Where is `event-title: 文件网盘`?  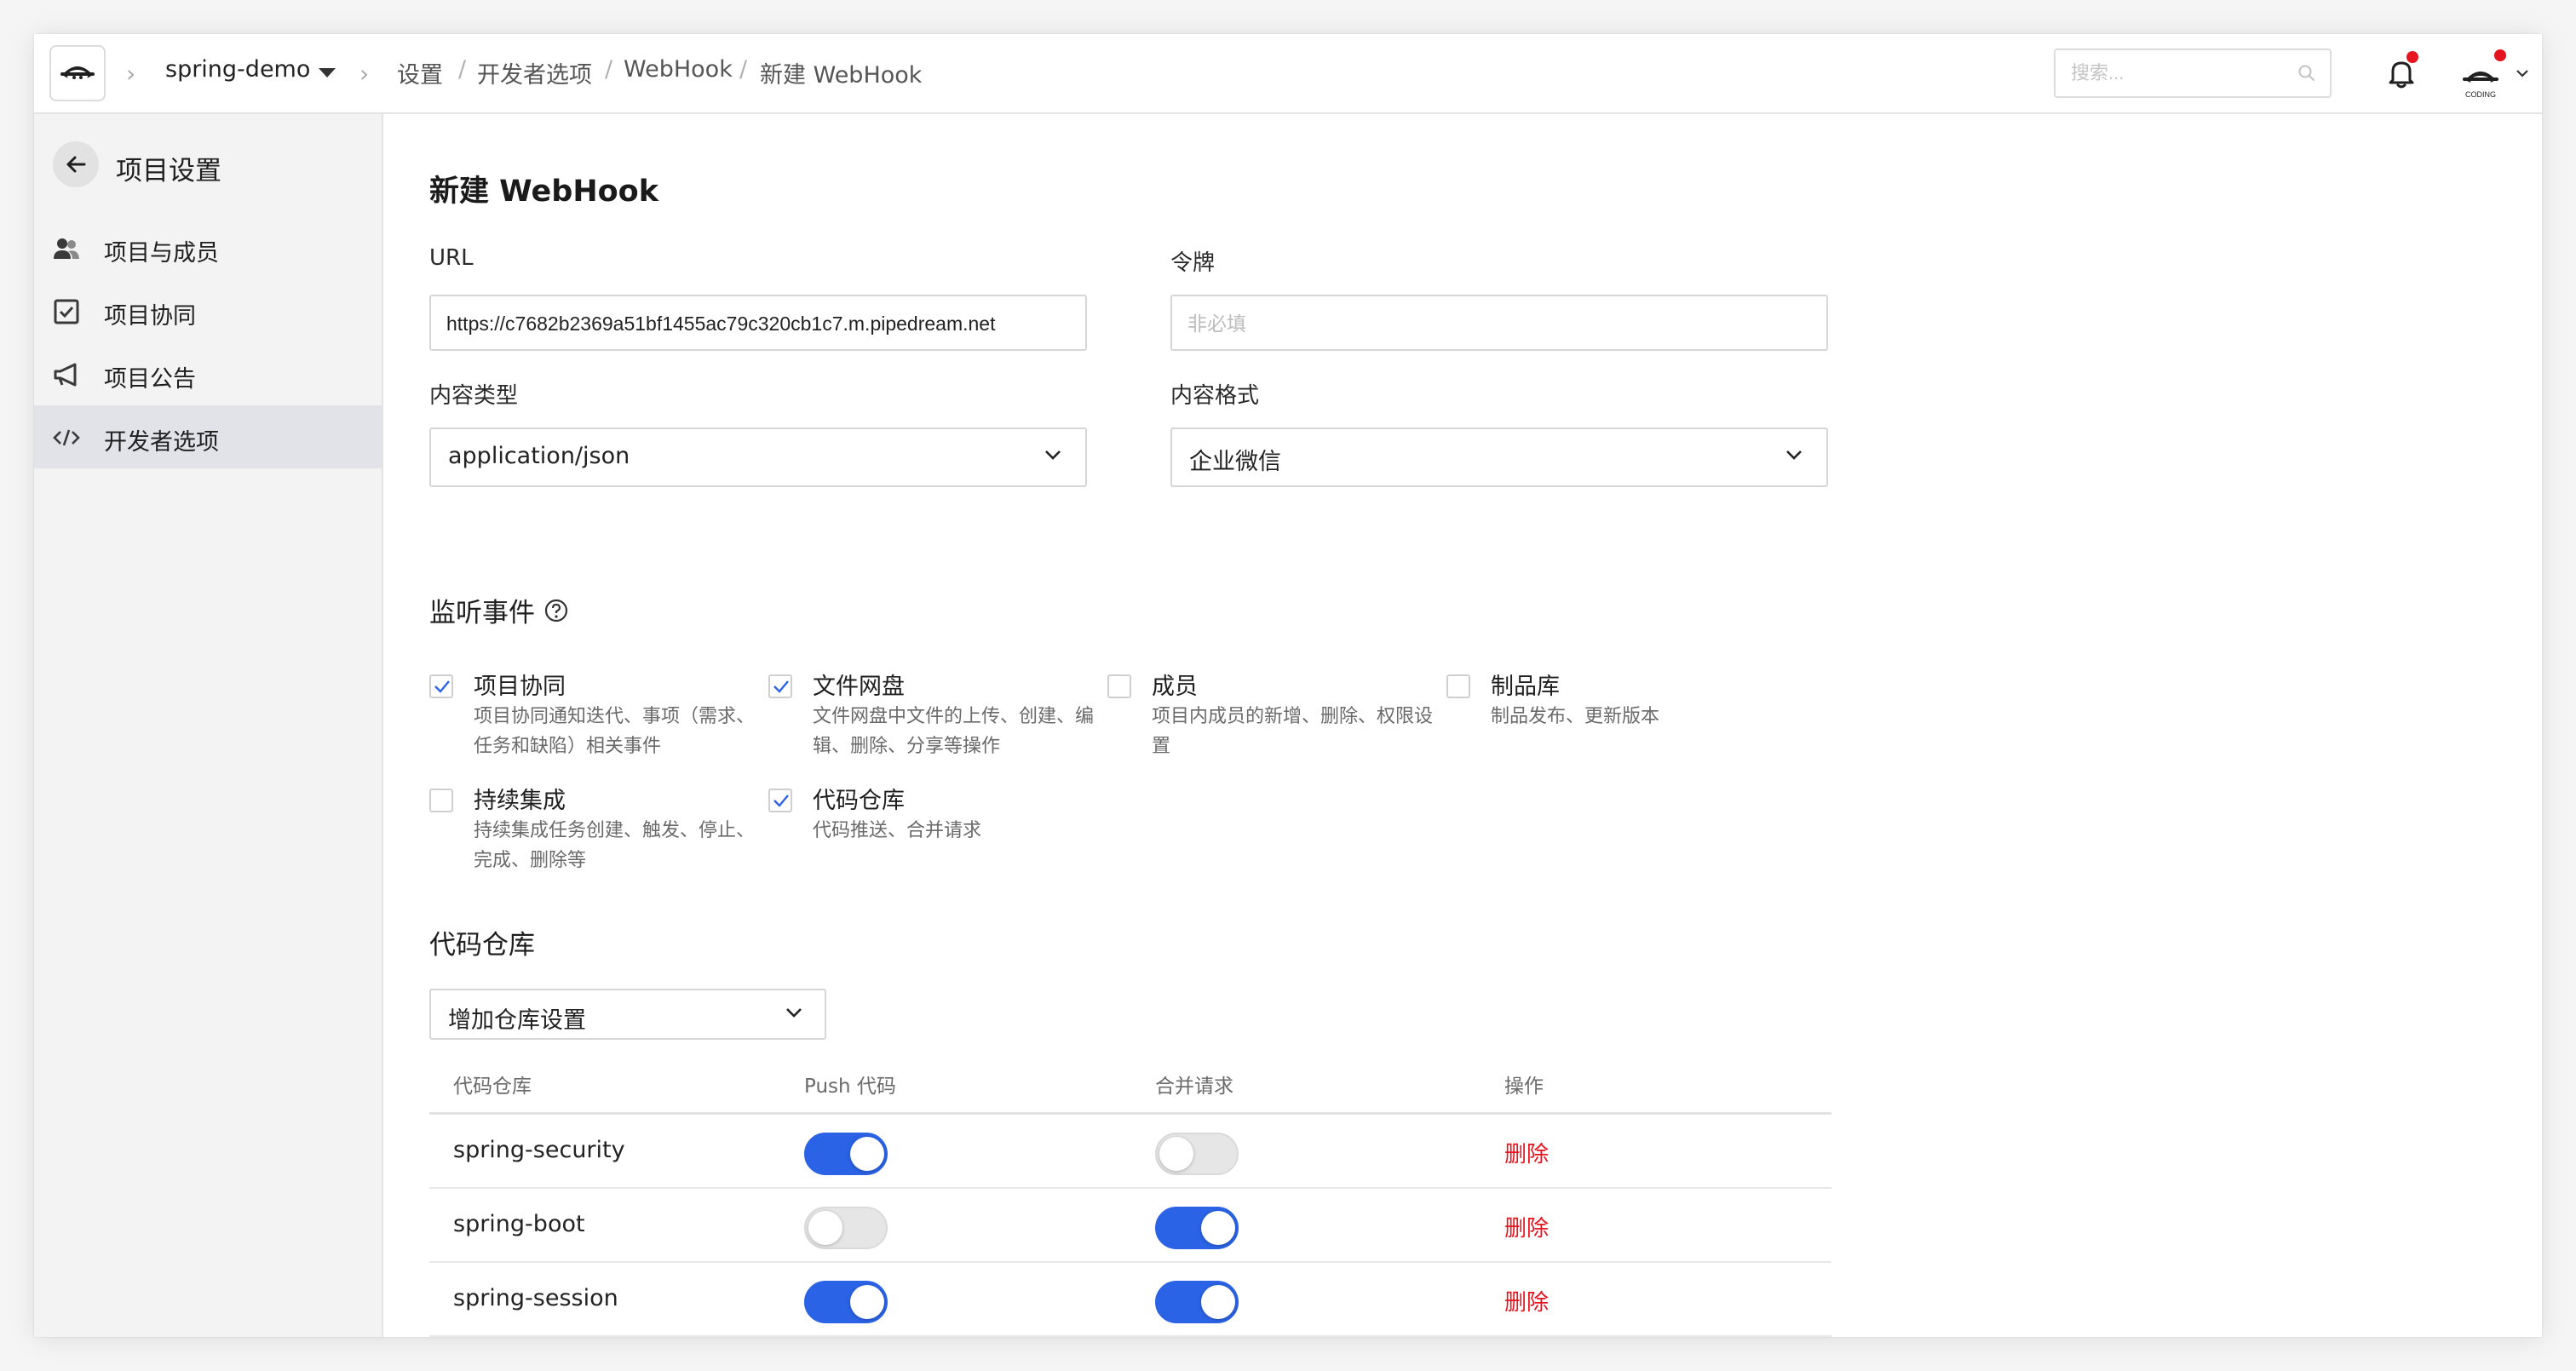
event-title: 文件网盘 is located at coordinates (859, 687).